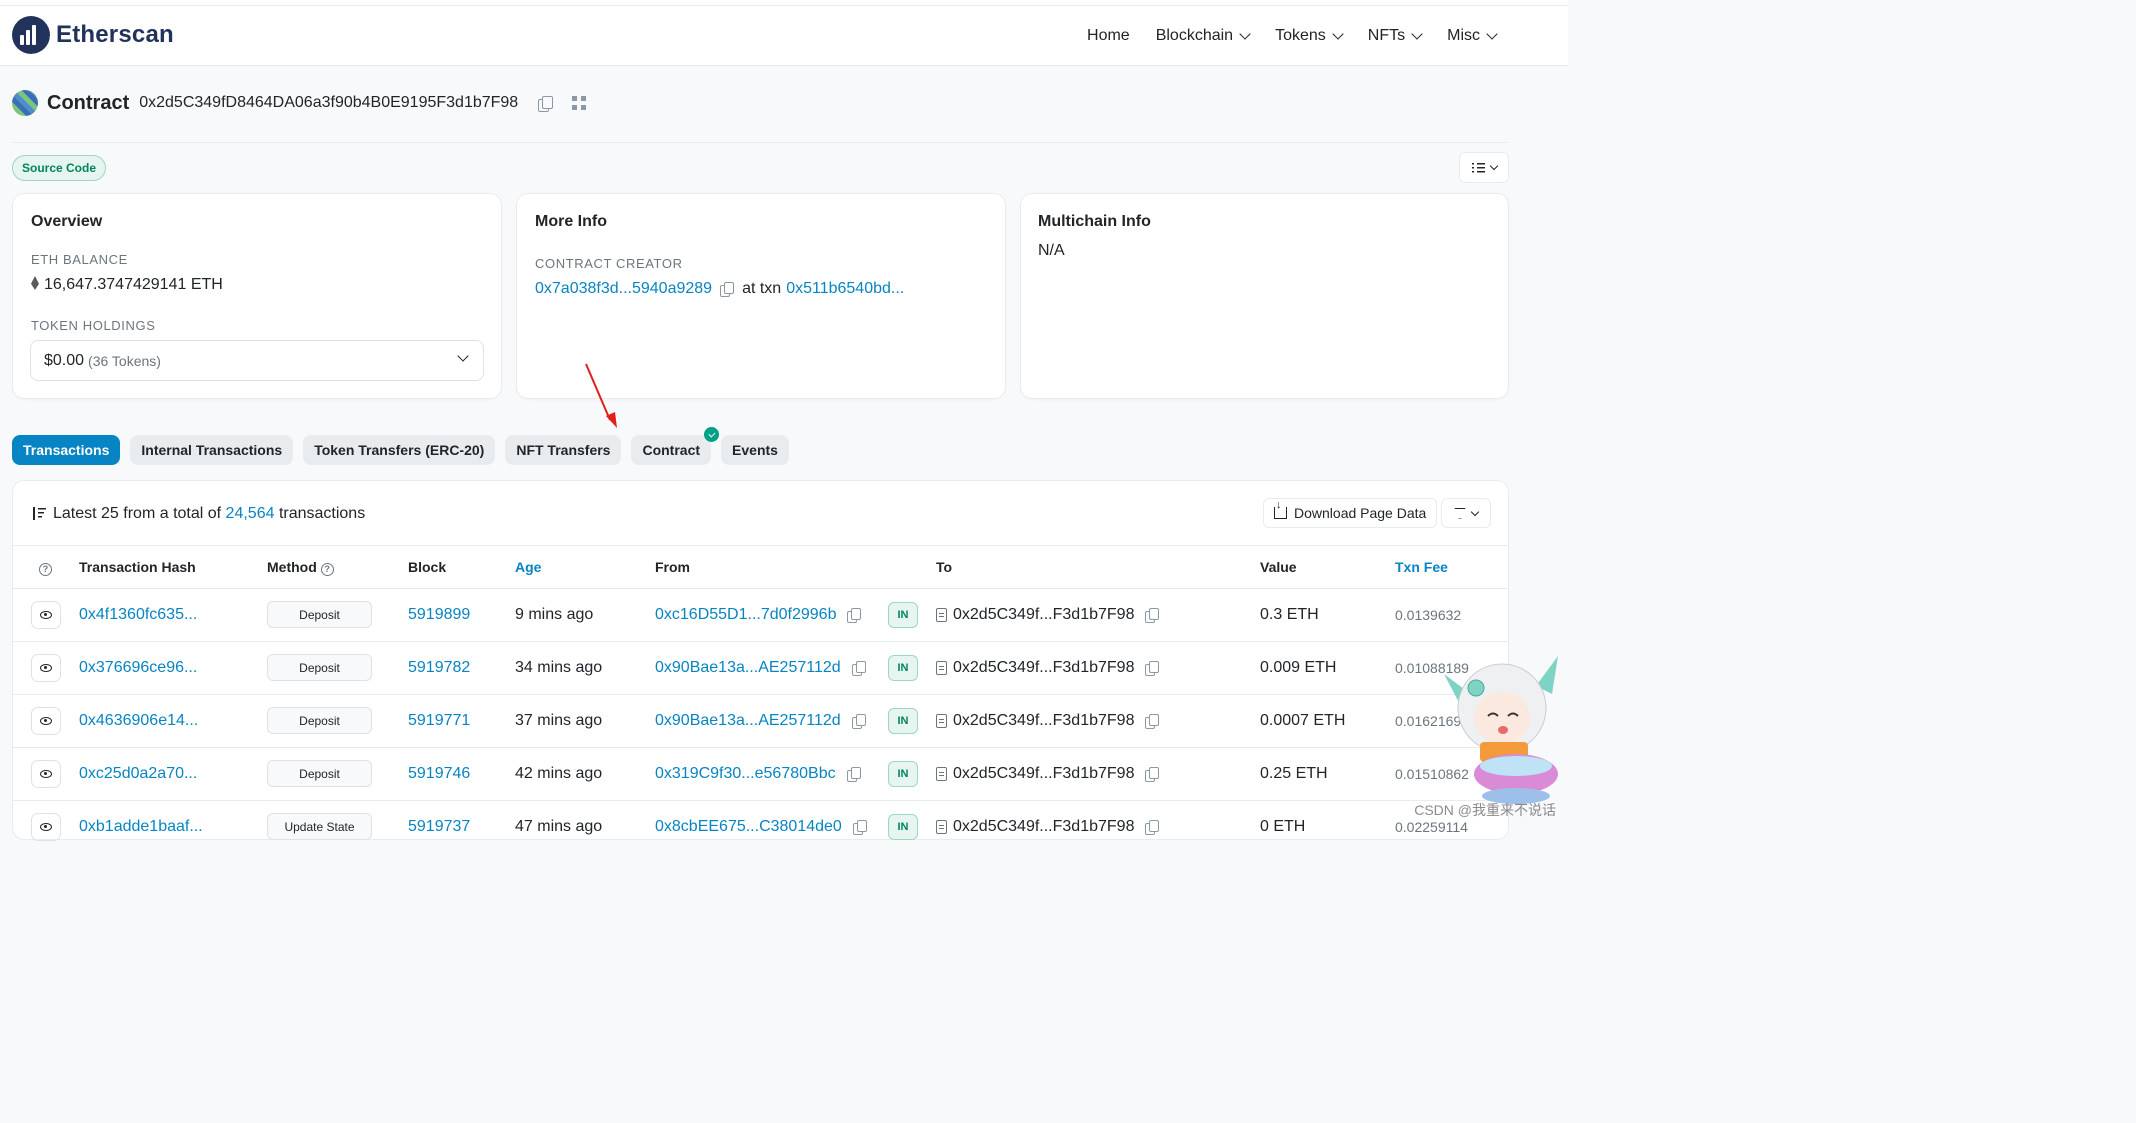 This screenshot has height=1123, width=2136. Describe the element at coordinates (124, 360) in the screenshot. I see `token-count: (36 Tokens)` at that location.